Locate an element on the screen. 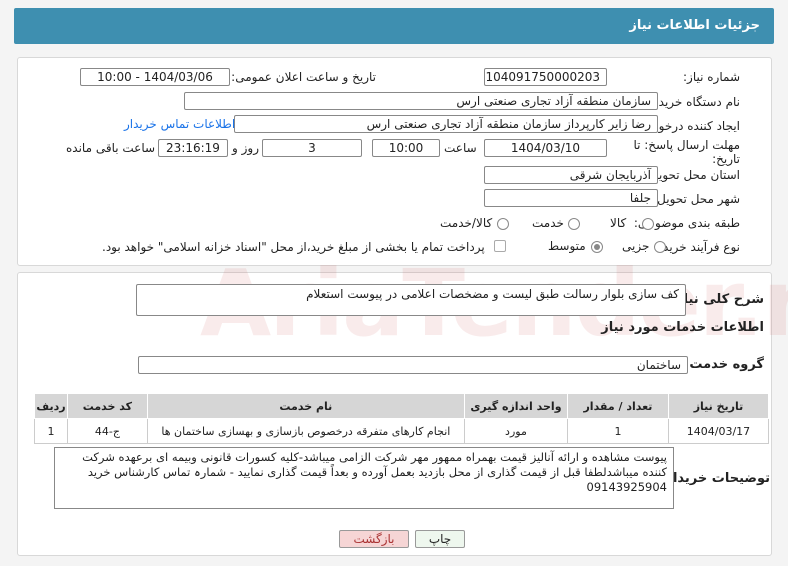  cell-unit: مورد is located at coordinates (515, 431).